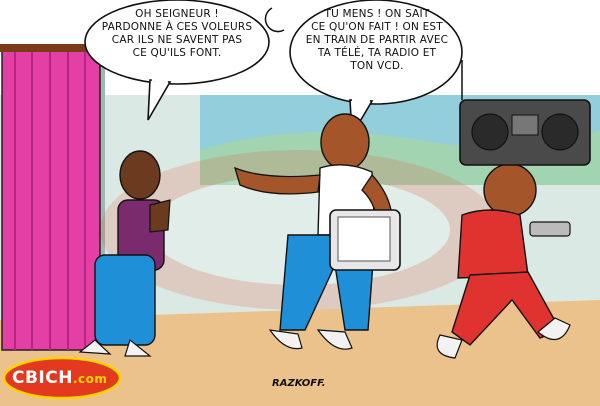 The width and height of the screenshot is (600, 406). I want to click on logo-suffix: .com, so click(90, 379).